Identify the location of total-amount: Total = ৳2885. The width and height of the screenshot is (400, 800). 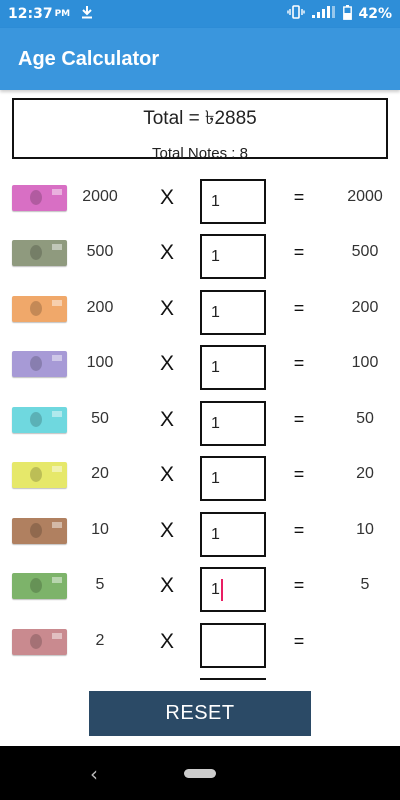
(200, 118).